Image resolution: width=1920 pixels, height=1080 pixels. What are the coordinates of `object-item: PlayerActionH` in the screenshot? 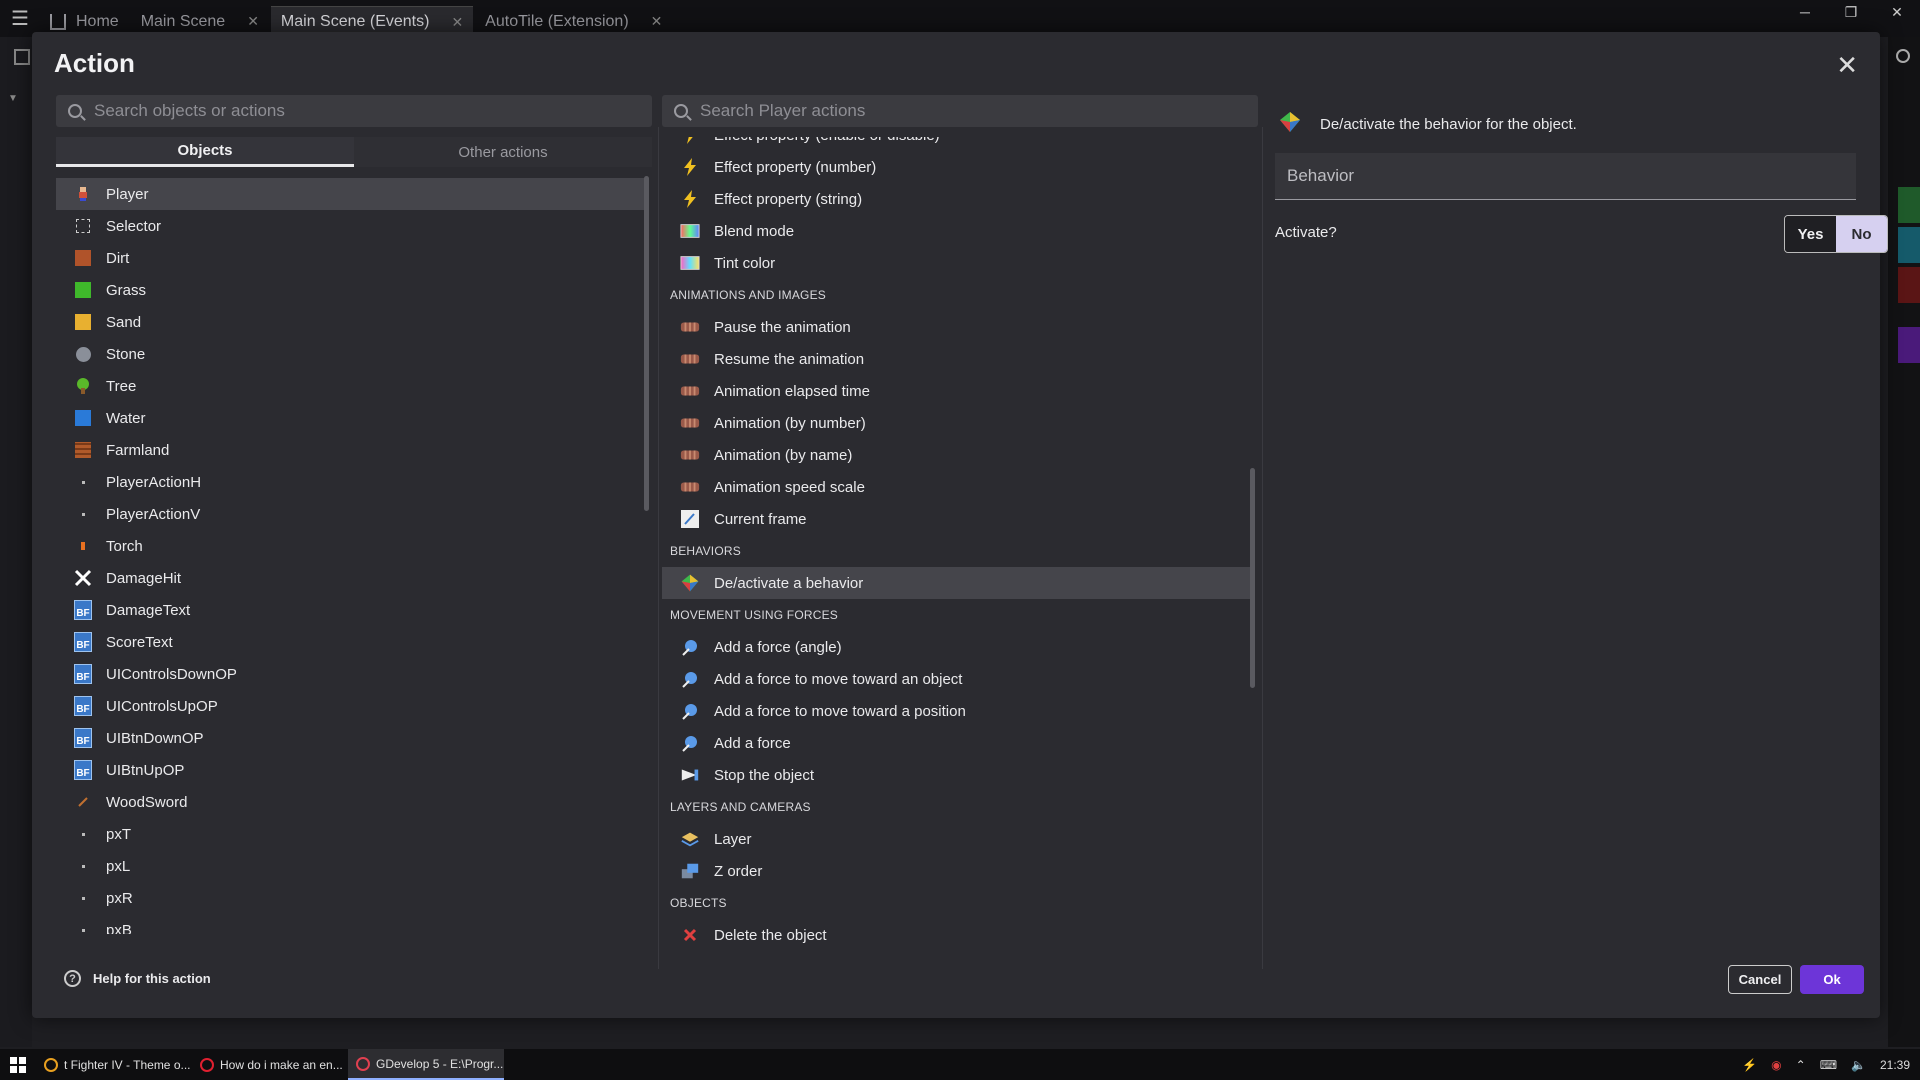 It's located at (350, 482).